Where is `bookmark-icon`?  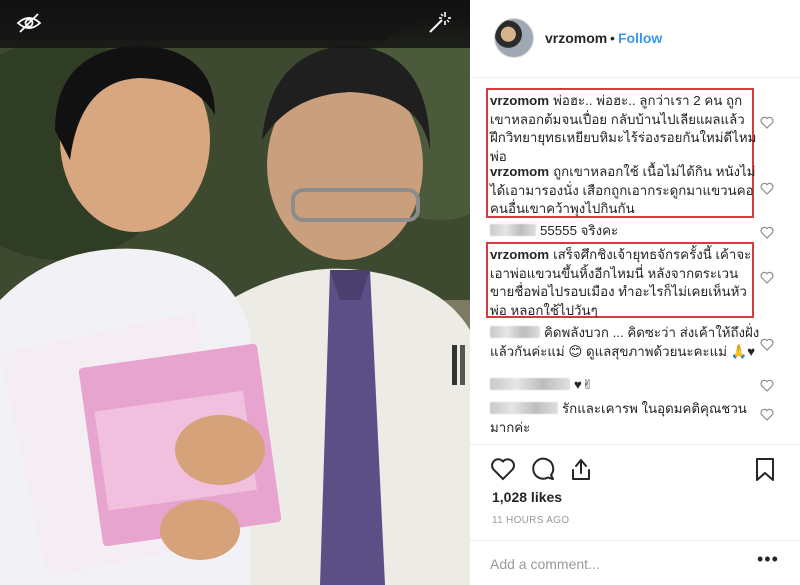
bookmark-icon is located at coordinates (765, 469).